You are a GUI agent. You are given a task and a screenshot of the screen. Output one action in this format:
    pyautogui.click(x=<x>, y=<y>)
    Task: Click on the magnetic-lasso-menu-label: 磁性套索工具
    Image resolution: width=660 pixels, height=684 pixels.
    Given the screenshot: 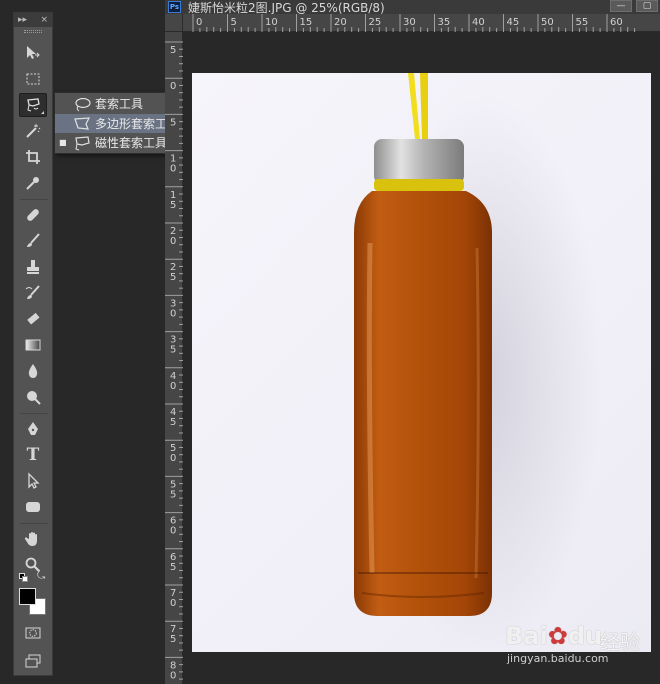 What is the action you would take?
    pyautogui.click(x=131, y=143)
    